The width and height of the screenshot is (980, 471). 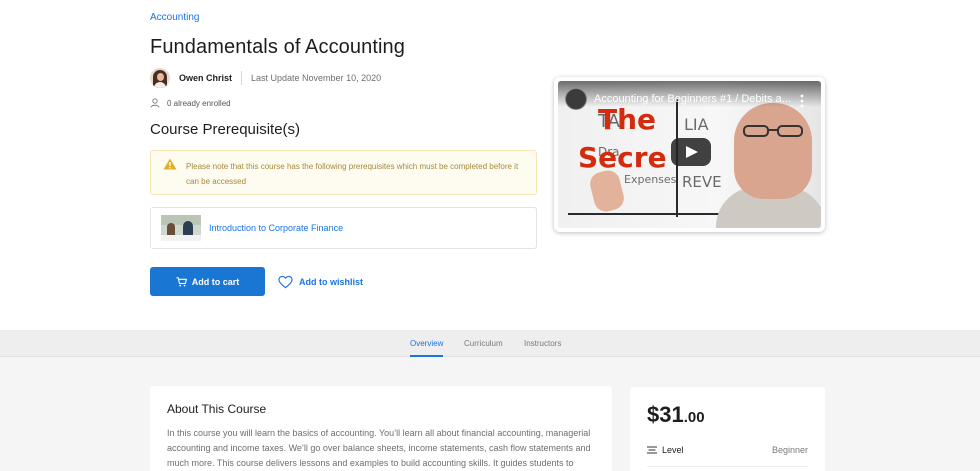 I want to click on user-icon, so click(x=155, y=103).